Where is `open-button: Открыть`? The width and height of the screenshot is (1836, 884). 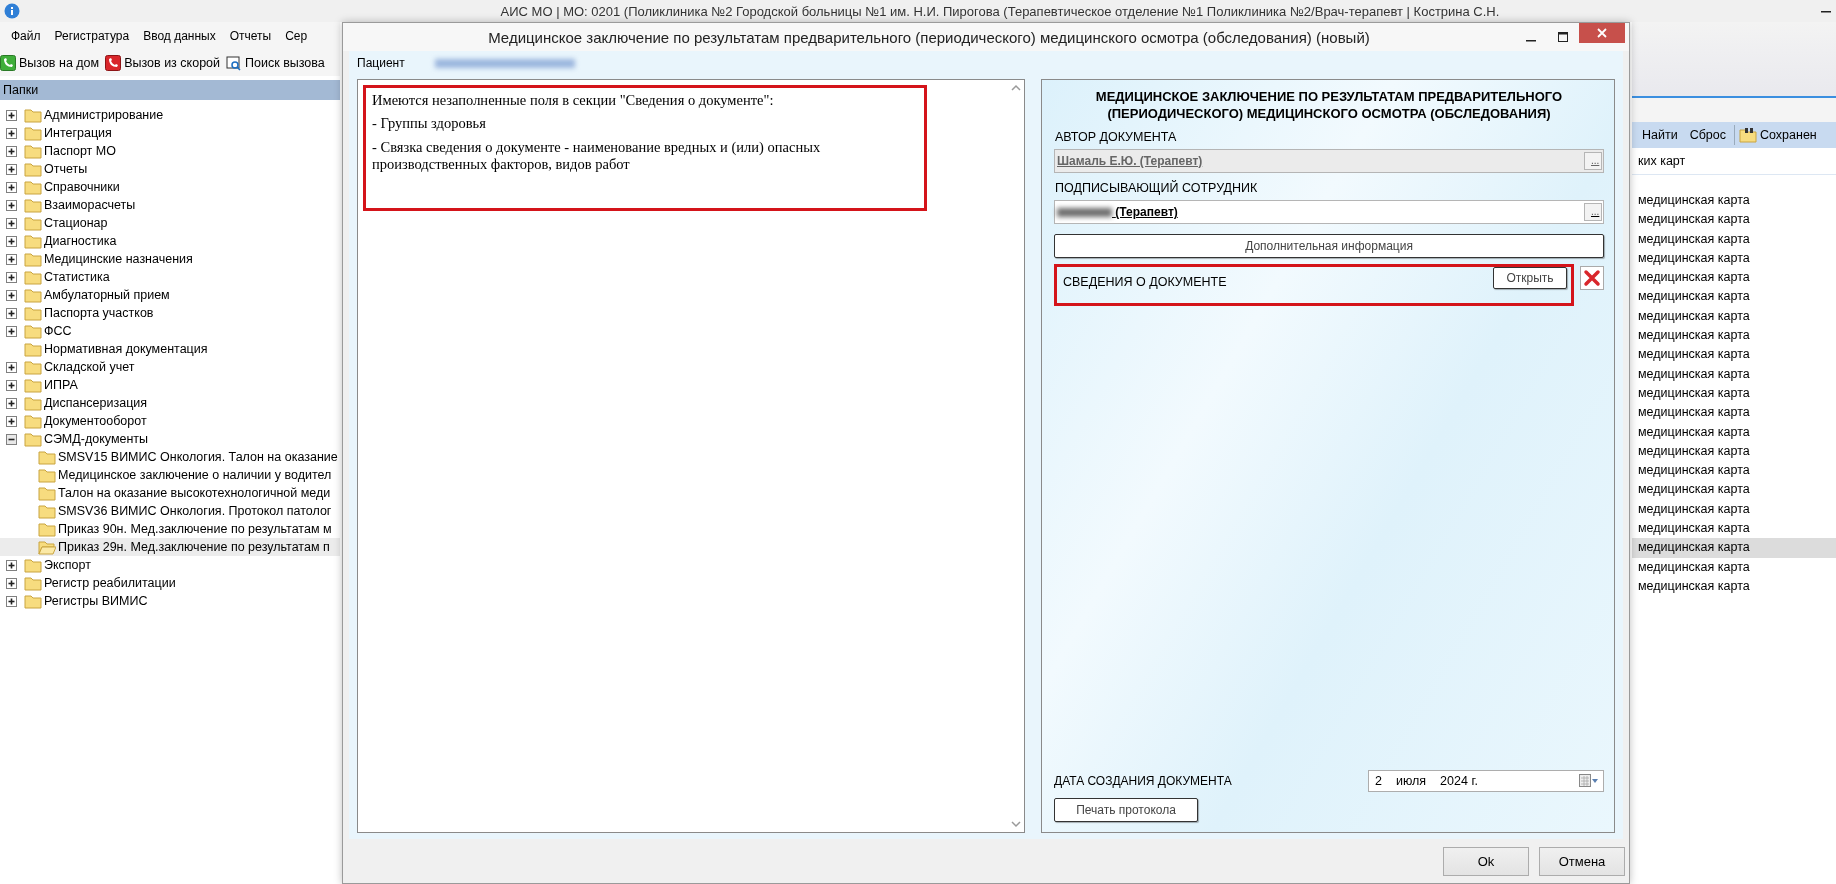
open-button: Открыть is located at coordinates (1530, 278).